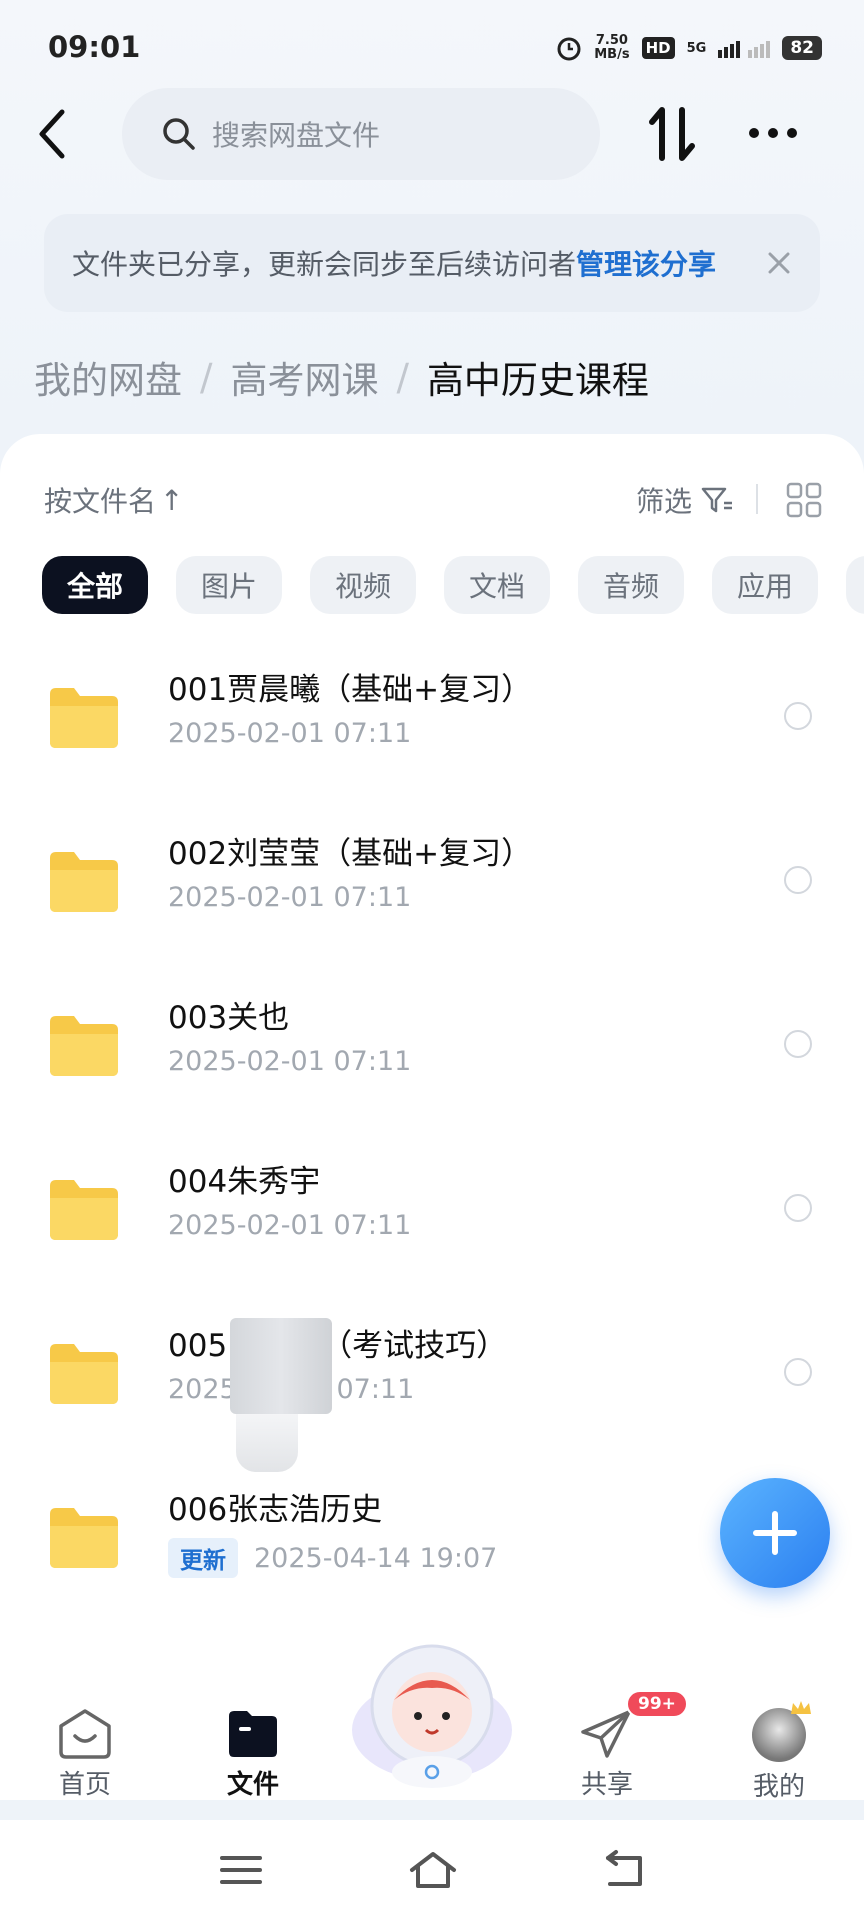 Image resolution: width=864 pixels, height=1920 pixels. Describe the element at coordinates (606, 1785) in the screenshot. I see `nav-share-label: 共享` at that location.